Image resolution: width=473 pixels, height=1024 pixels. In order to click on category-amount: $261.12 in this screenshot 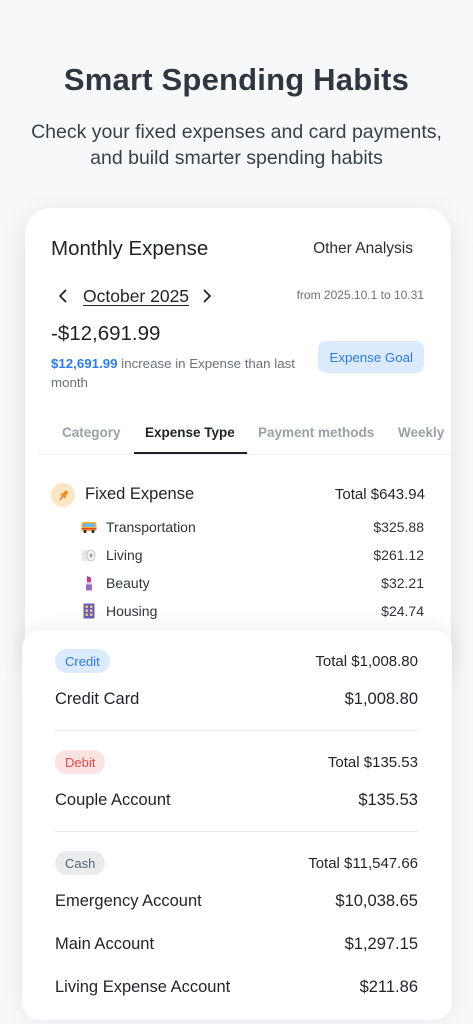, I will do `click(398, 555)`.